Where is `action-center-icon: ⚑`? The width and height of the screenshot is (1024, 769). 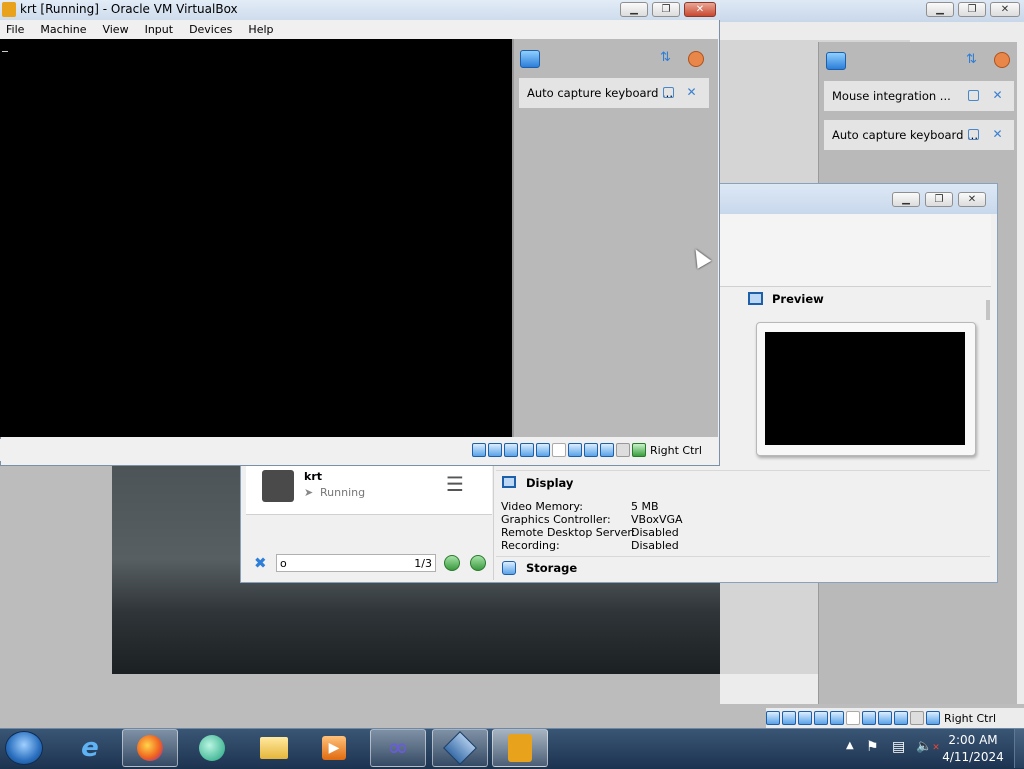 action-center-icon: ⚑ is located at coordinates (872, 747).